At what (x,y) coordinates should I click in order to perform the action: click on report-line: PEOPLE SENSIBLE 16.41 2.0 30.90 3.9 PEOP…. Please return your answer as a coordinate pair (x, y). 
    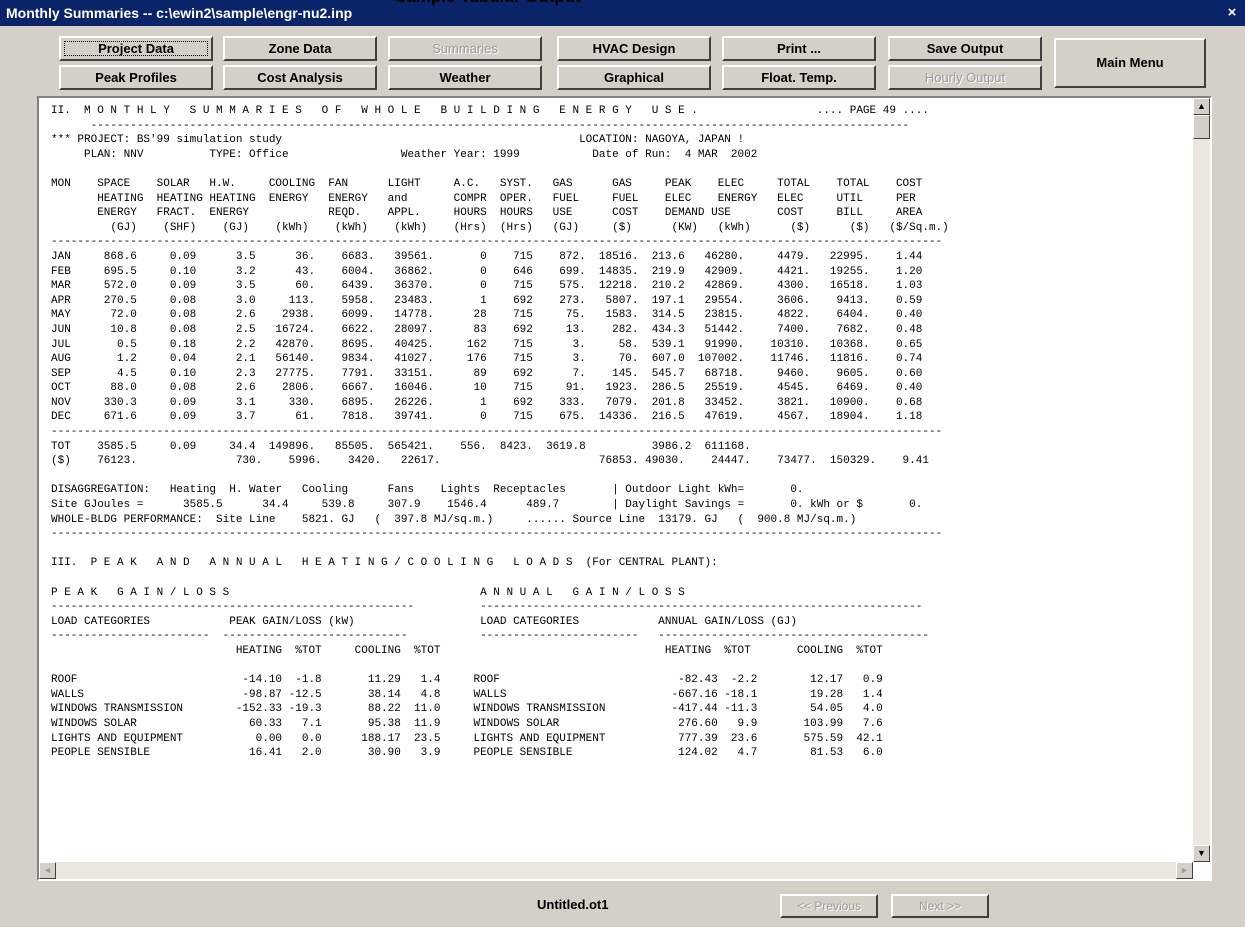
    Looking at the image, I should click on (467, 753).